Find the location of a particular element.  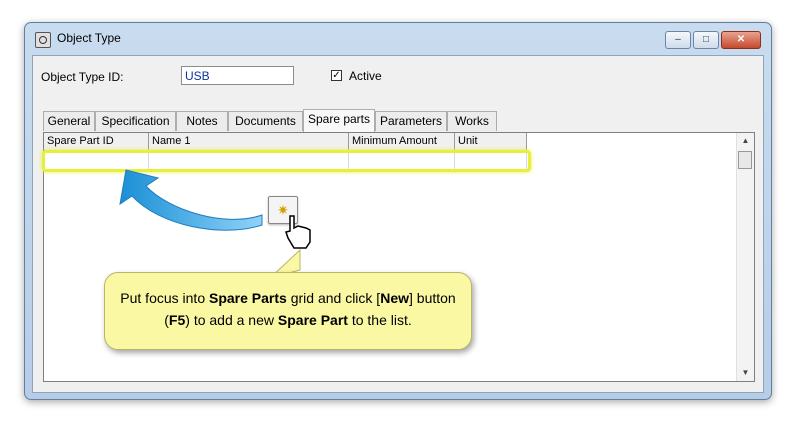

callout-bold: Spare Part is located at coordinates (312, 320).